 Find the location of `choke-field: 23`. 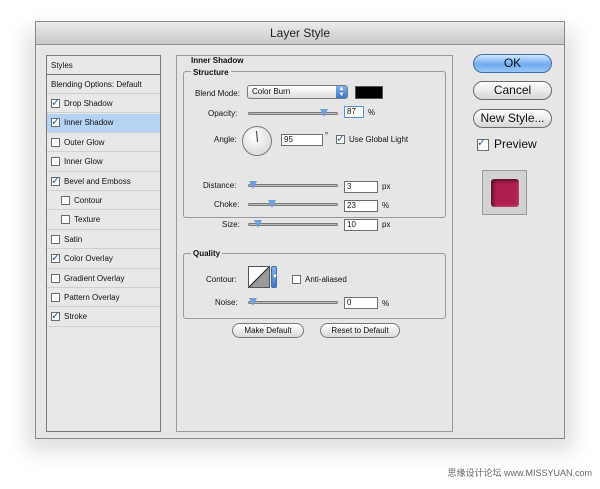

choke-field: 23 is located at coordinates (361, 206).